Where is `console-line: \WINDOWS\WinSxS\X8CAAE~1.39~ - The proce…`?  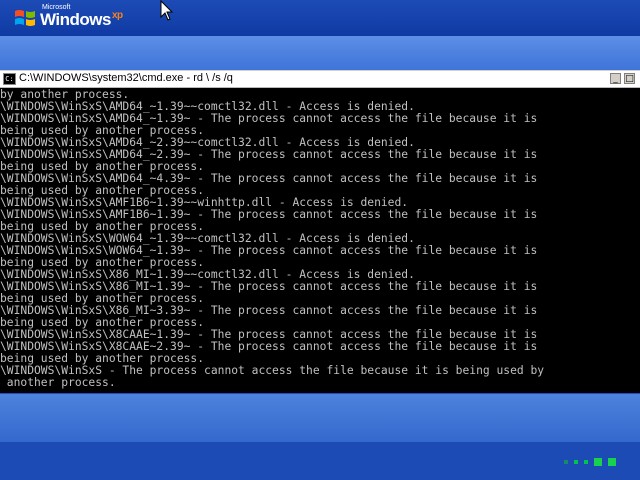
console-line: \WINDOWS\WinSxS\X8CAAE~1.39~ - The proce… is located at coordinates (269, 335).